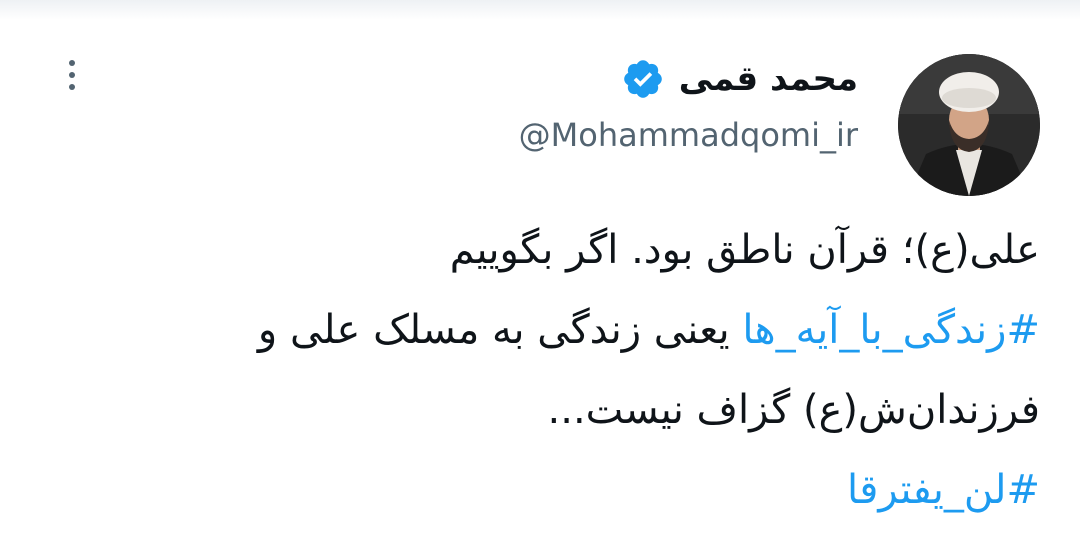  I want to click on verified-badge-icon, so click(642, 79).